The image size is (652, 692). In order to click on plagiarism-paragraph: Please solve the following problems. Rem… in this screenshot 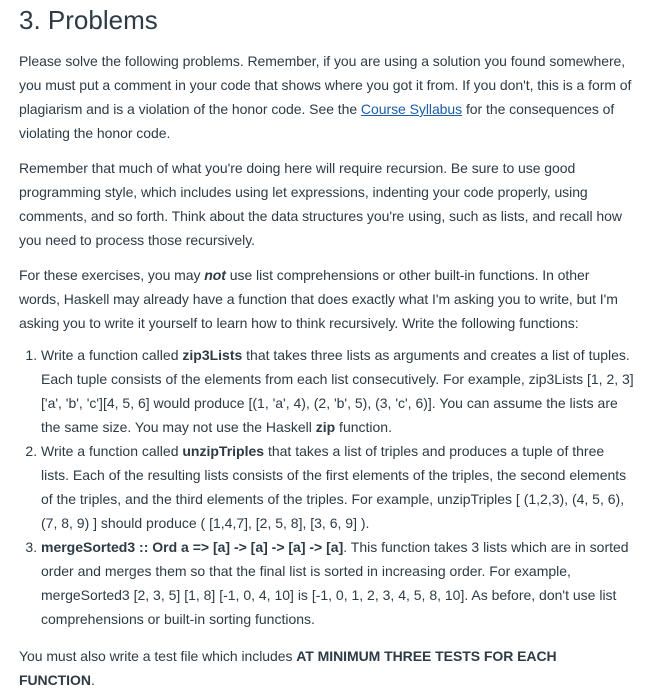, I will do `click(326, 97)`.